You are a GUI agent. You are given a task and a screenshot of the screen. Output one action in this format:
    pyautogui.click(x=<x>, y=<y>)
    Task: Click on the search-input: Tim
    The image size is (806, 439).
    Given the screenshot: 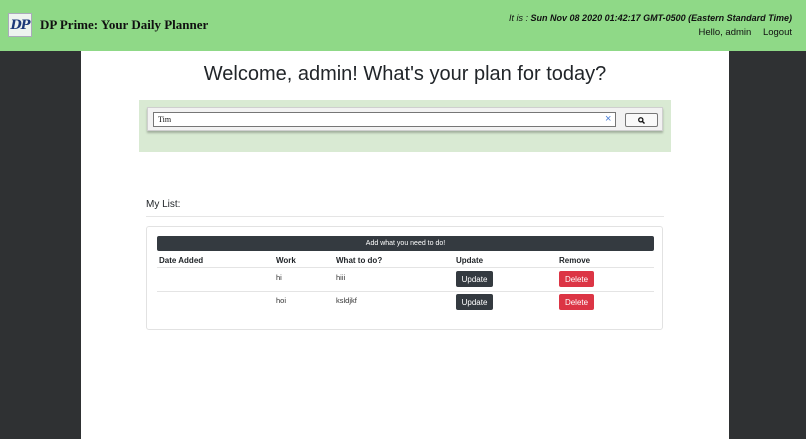 What is the action you would take?
    pyautogui.click(x=384, y=119)
    